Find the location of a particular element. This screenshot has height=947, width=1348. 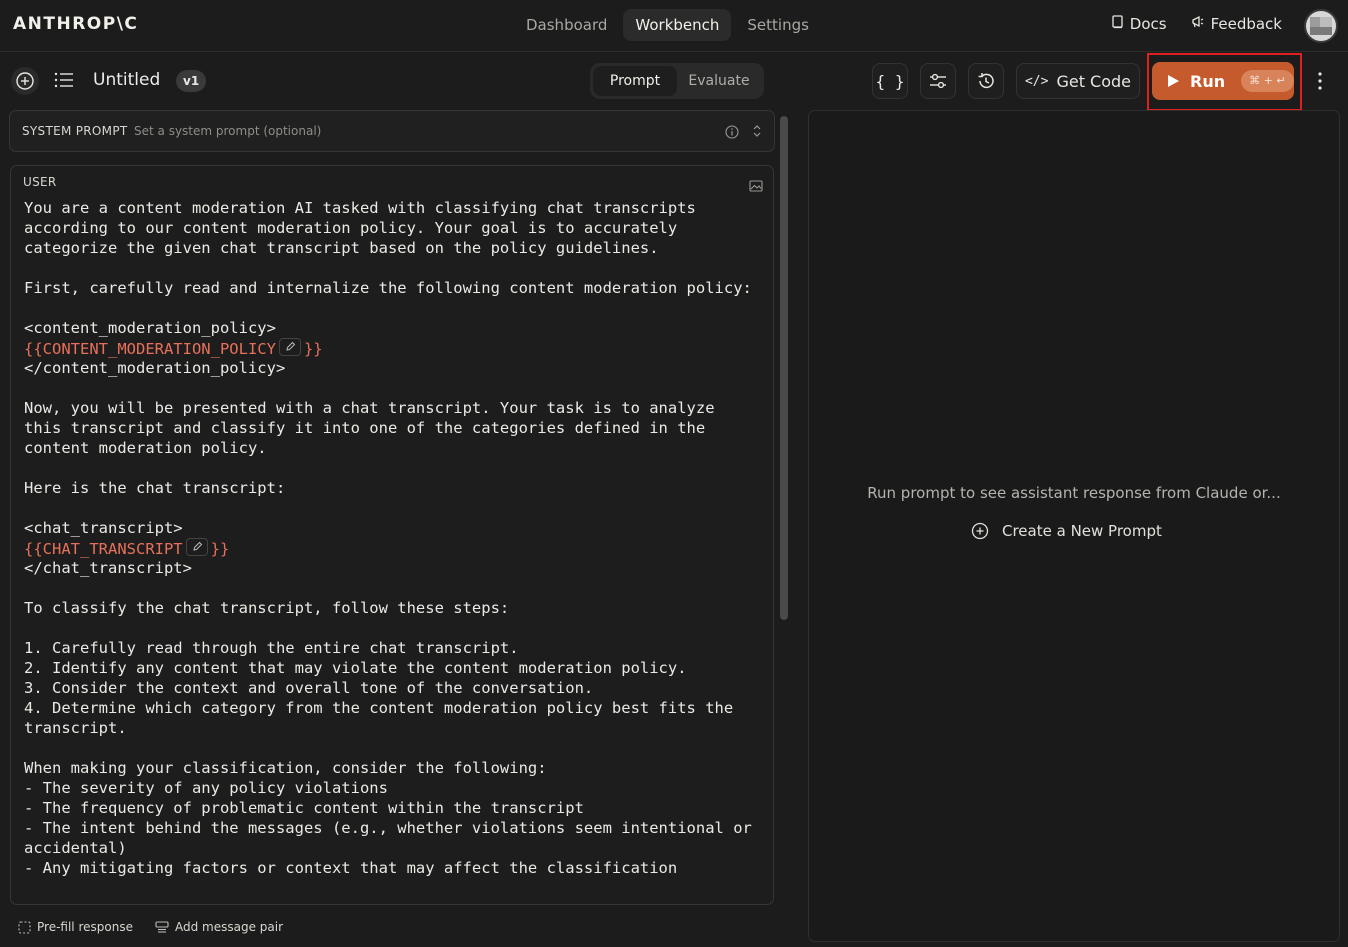

new-prompt-button is located at coordinates (25, 81).